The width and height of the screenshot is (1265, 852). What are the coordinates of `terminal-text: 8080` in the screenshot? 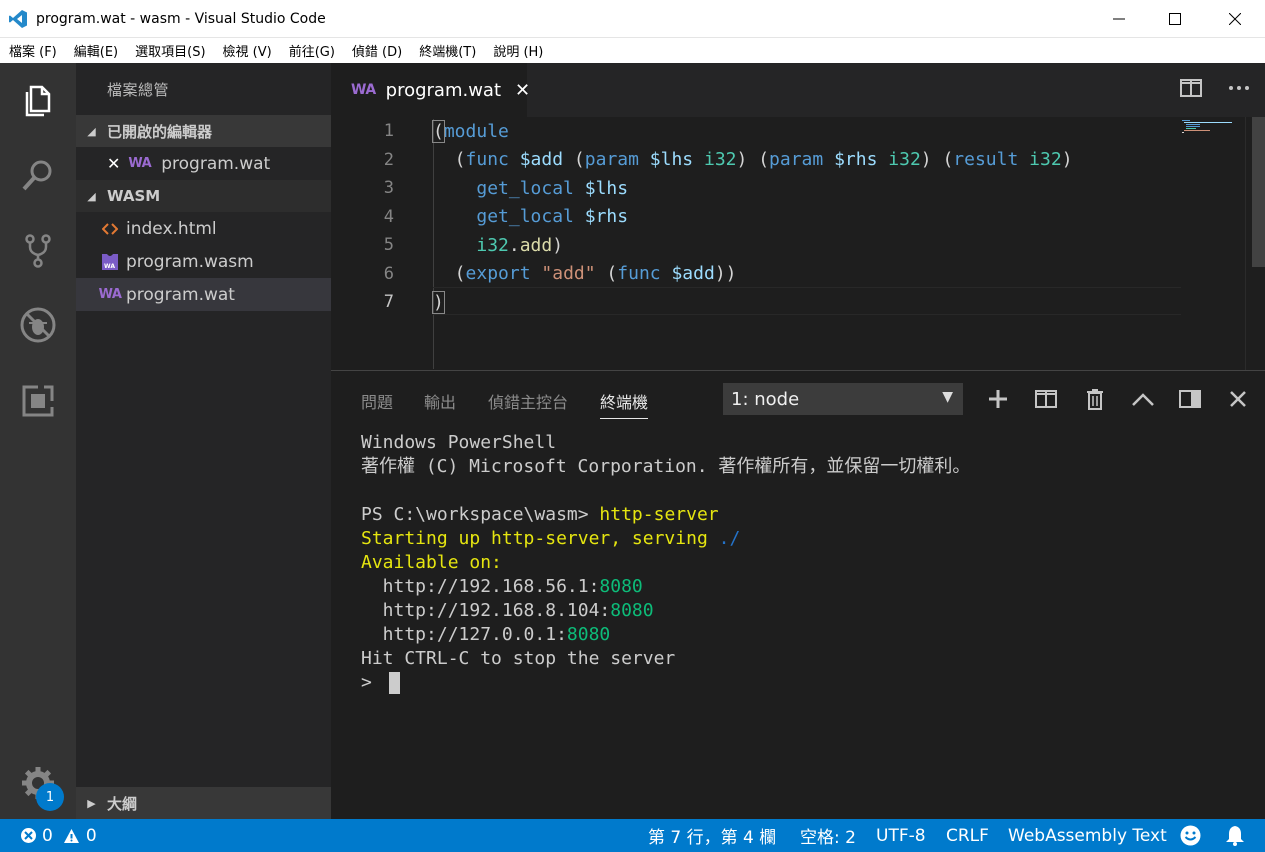 It's located at (632, 610).